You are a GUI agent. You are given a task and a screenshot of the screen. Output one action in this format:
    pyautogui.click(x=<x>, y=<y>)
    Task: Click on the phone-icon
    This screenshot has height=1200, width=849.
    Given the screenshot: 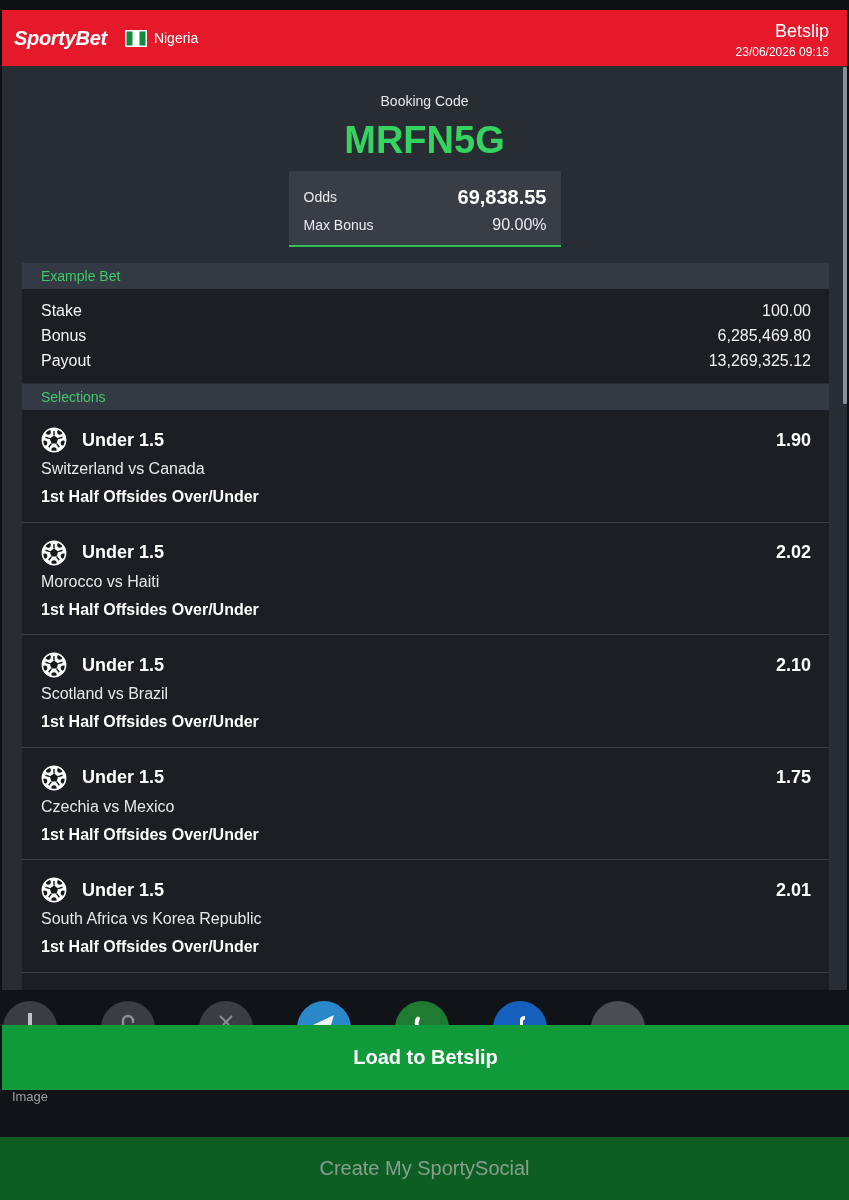 What is the action you would take?
    pyautogui.click(x=422, y=1013)
    